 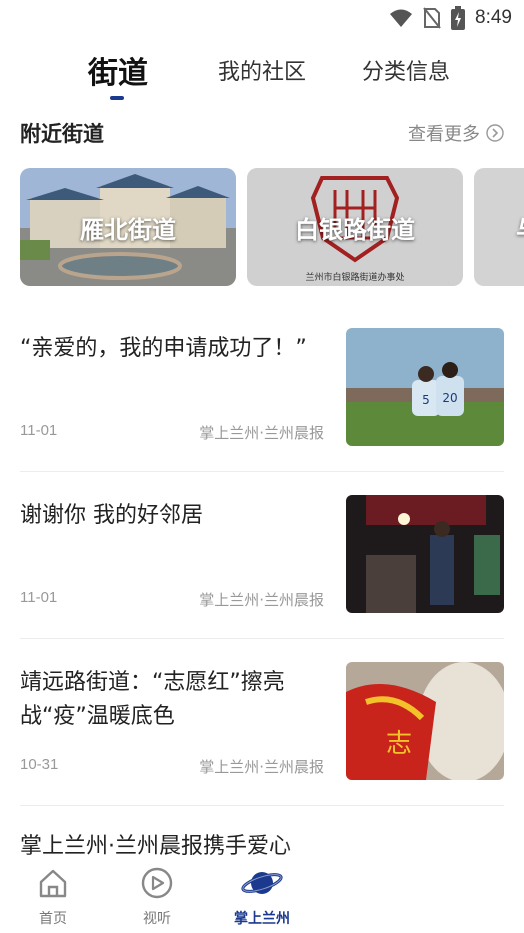 What do you see at coordinates (152, 699) in the screenshot?
I see `news-title: 靖远路街道：“志愿红”擦亮战“疫”温暖底色` at bounding box center [152, 699].